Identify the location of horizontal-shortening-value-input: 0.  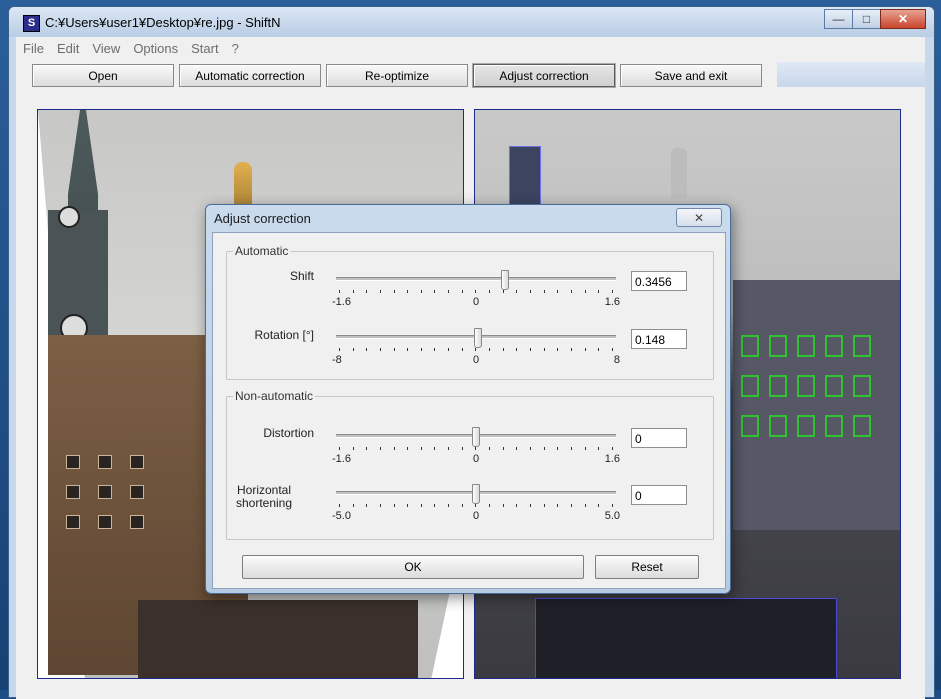
(659, 495).